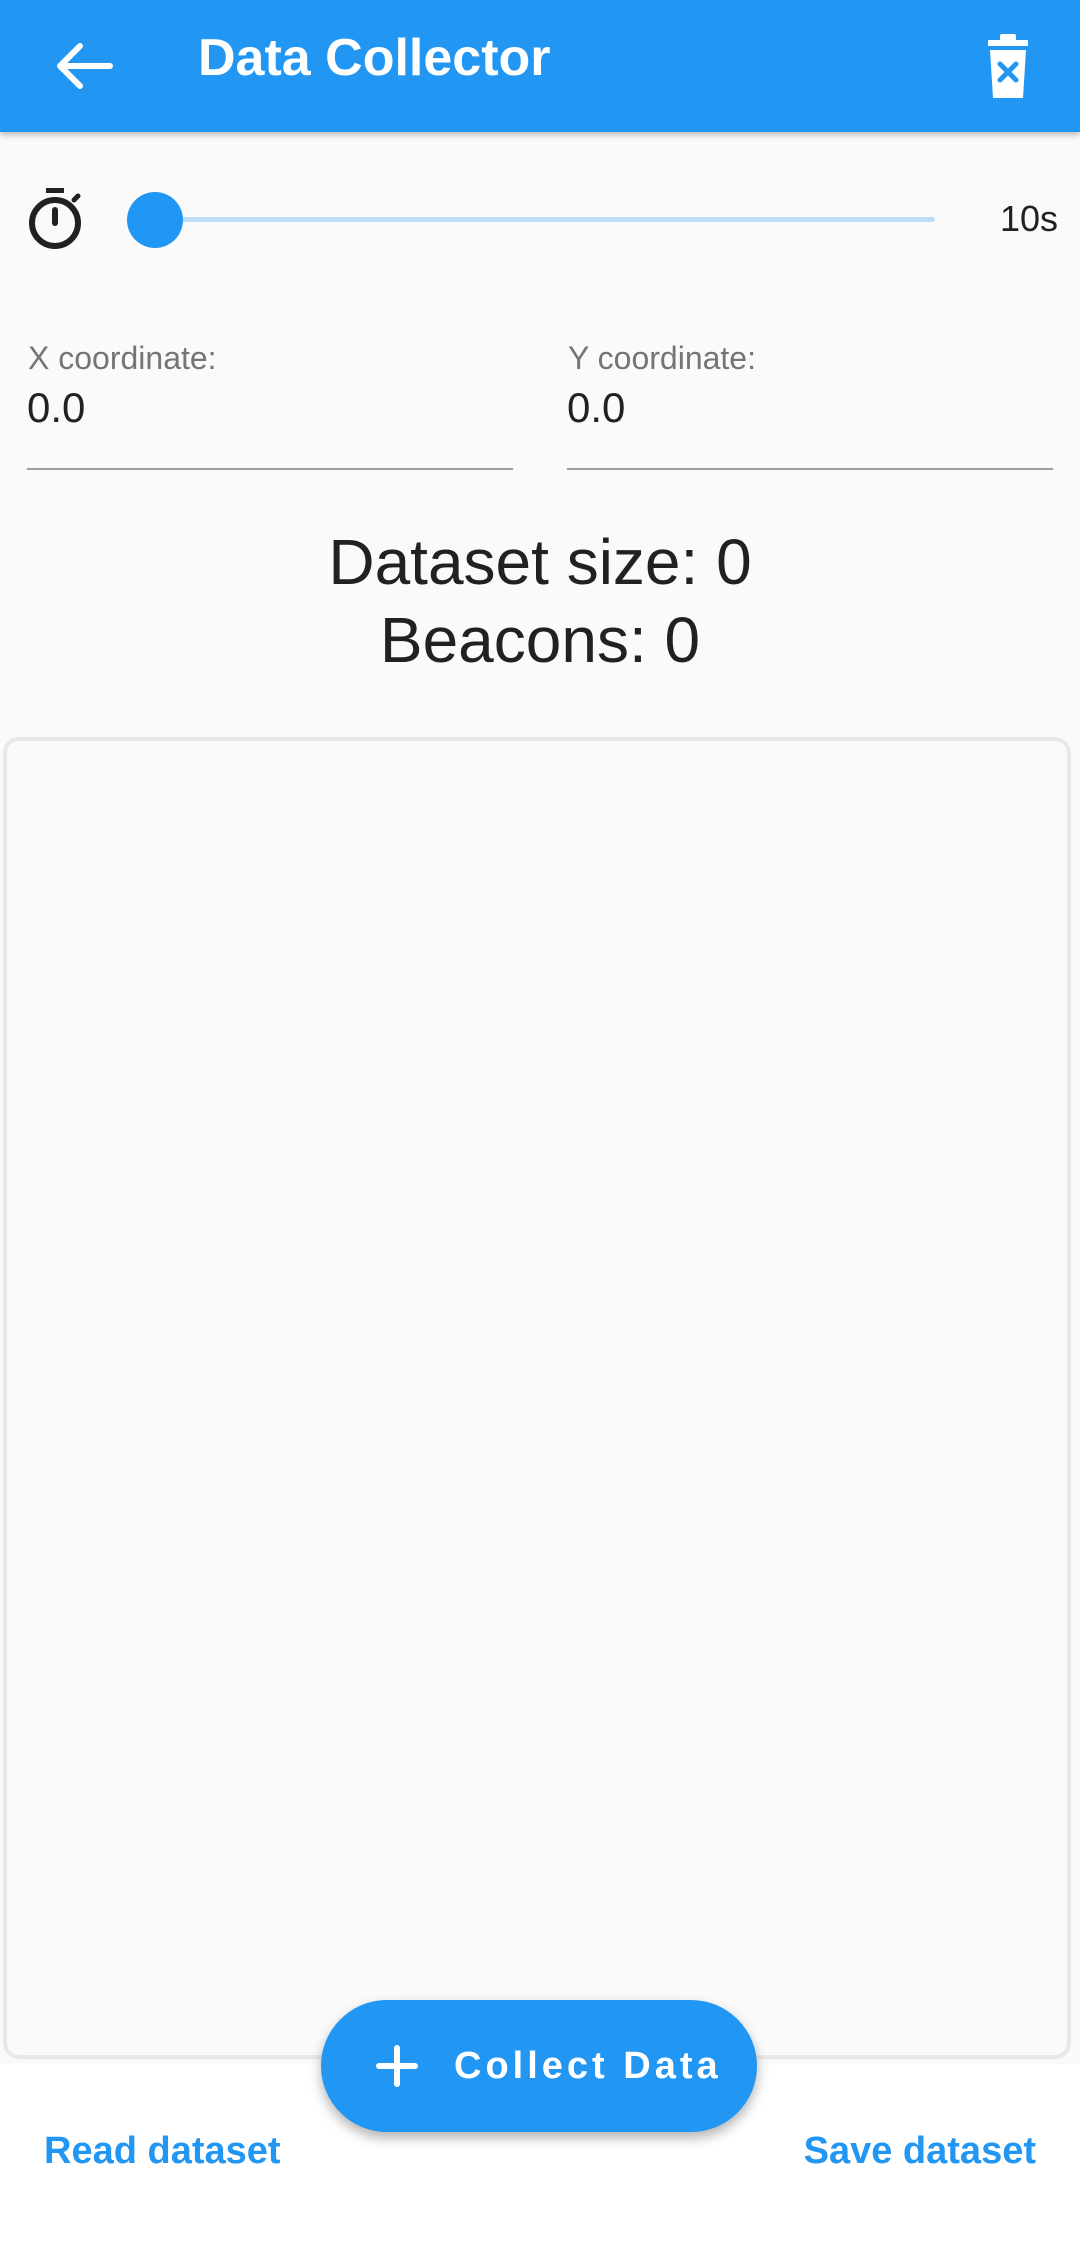 The width and height of the screenshot is (1080, 2243). Describe the element at coordinates (540, 562) in the screenshot. I see `dataset-size-text: Dataset size: 0` at that location.